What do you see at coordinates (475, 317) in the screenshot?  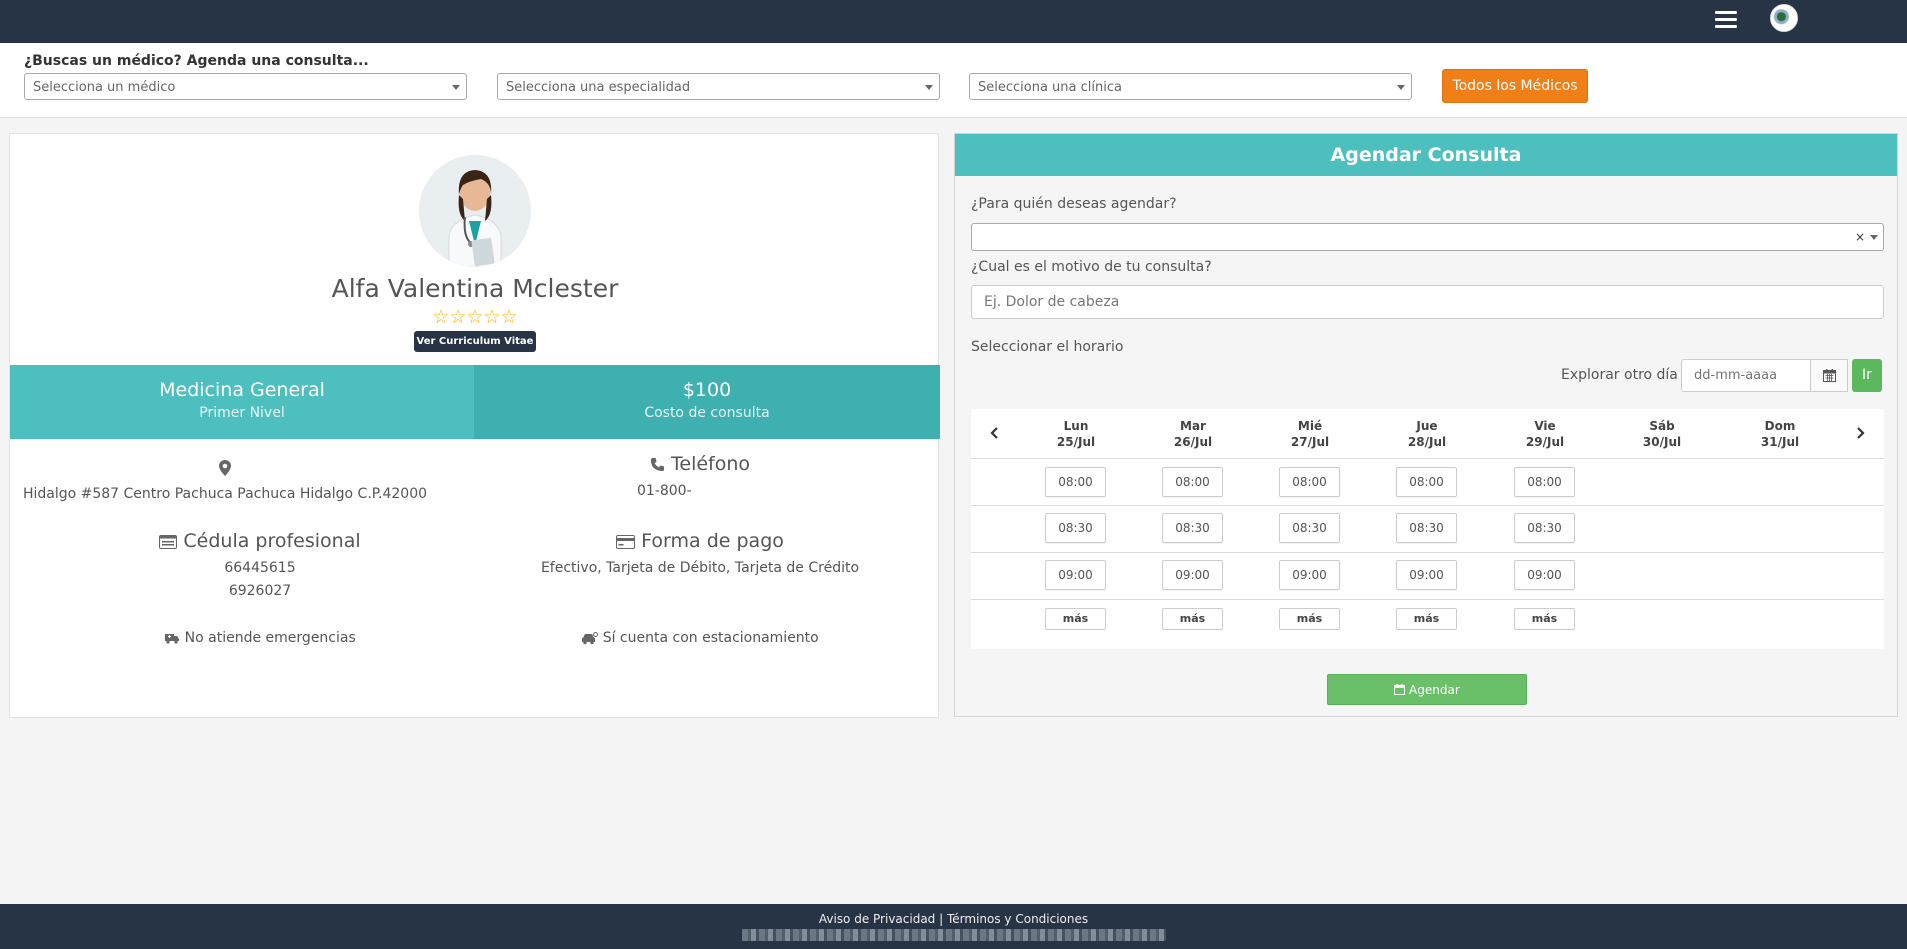 I see `rating-stars: ☆☆☆☆☆` at bounding box center [475, 317].